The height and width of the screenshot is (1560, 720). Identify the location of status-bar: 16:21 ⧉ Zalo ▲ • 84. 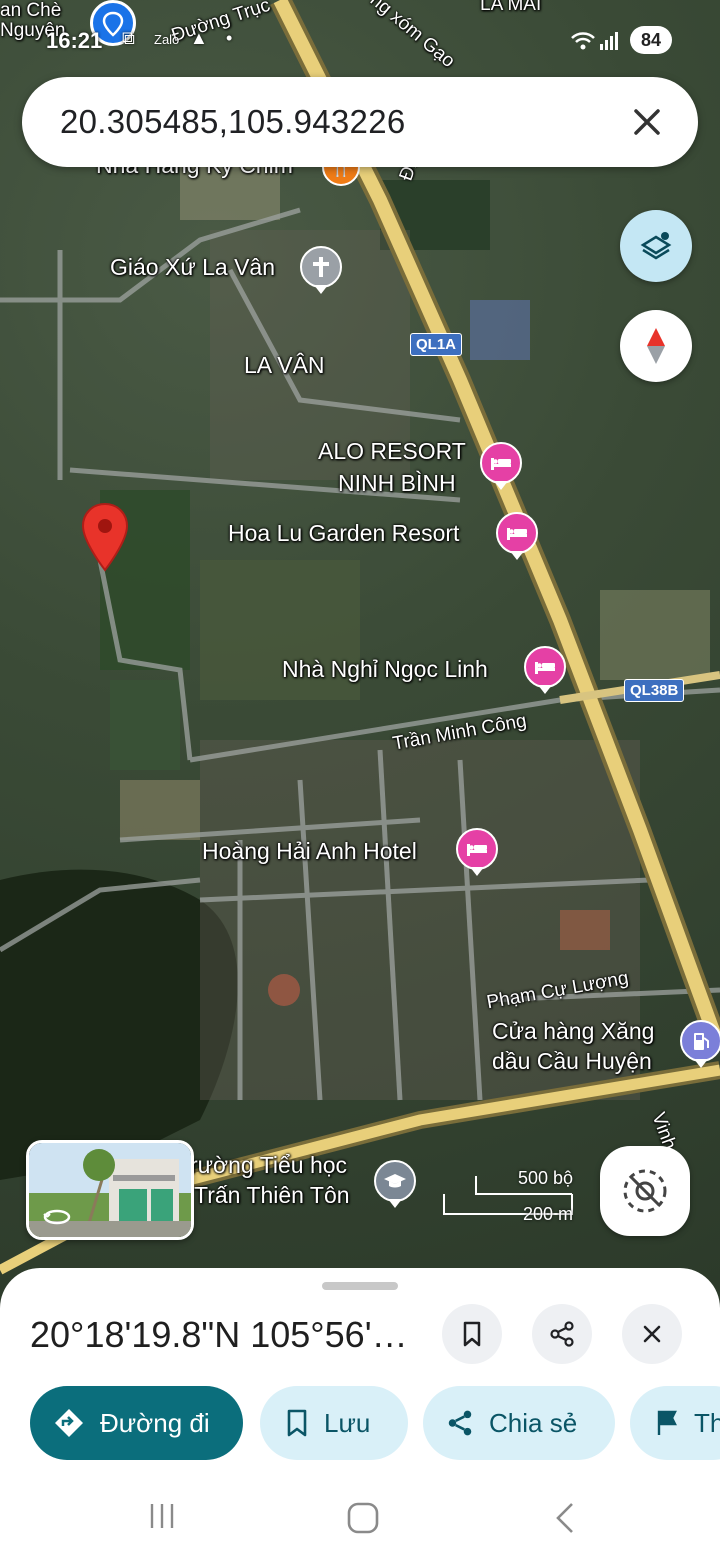
(360, 30).